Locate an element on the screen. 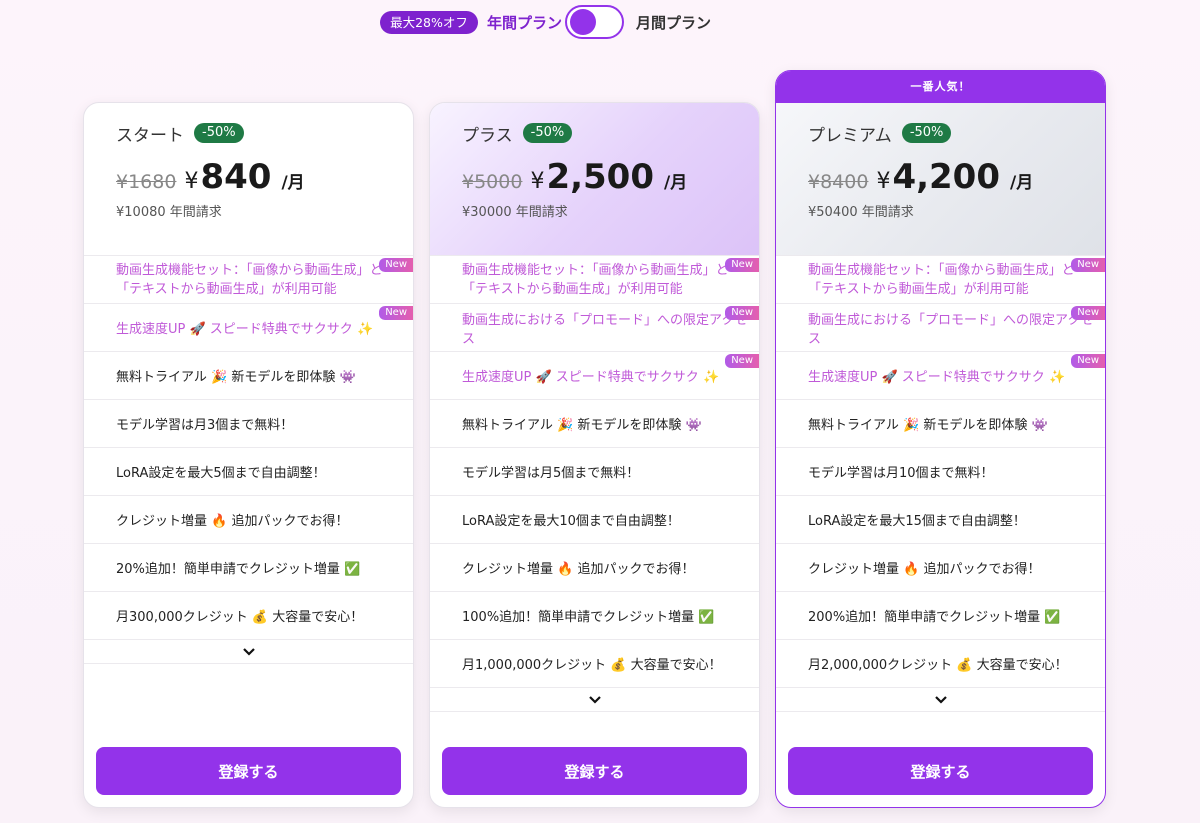 Image resolution: width=1200 pixels, height=823 pixels. switch-knob is located at coordinates (583, 22).